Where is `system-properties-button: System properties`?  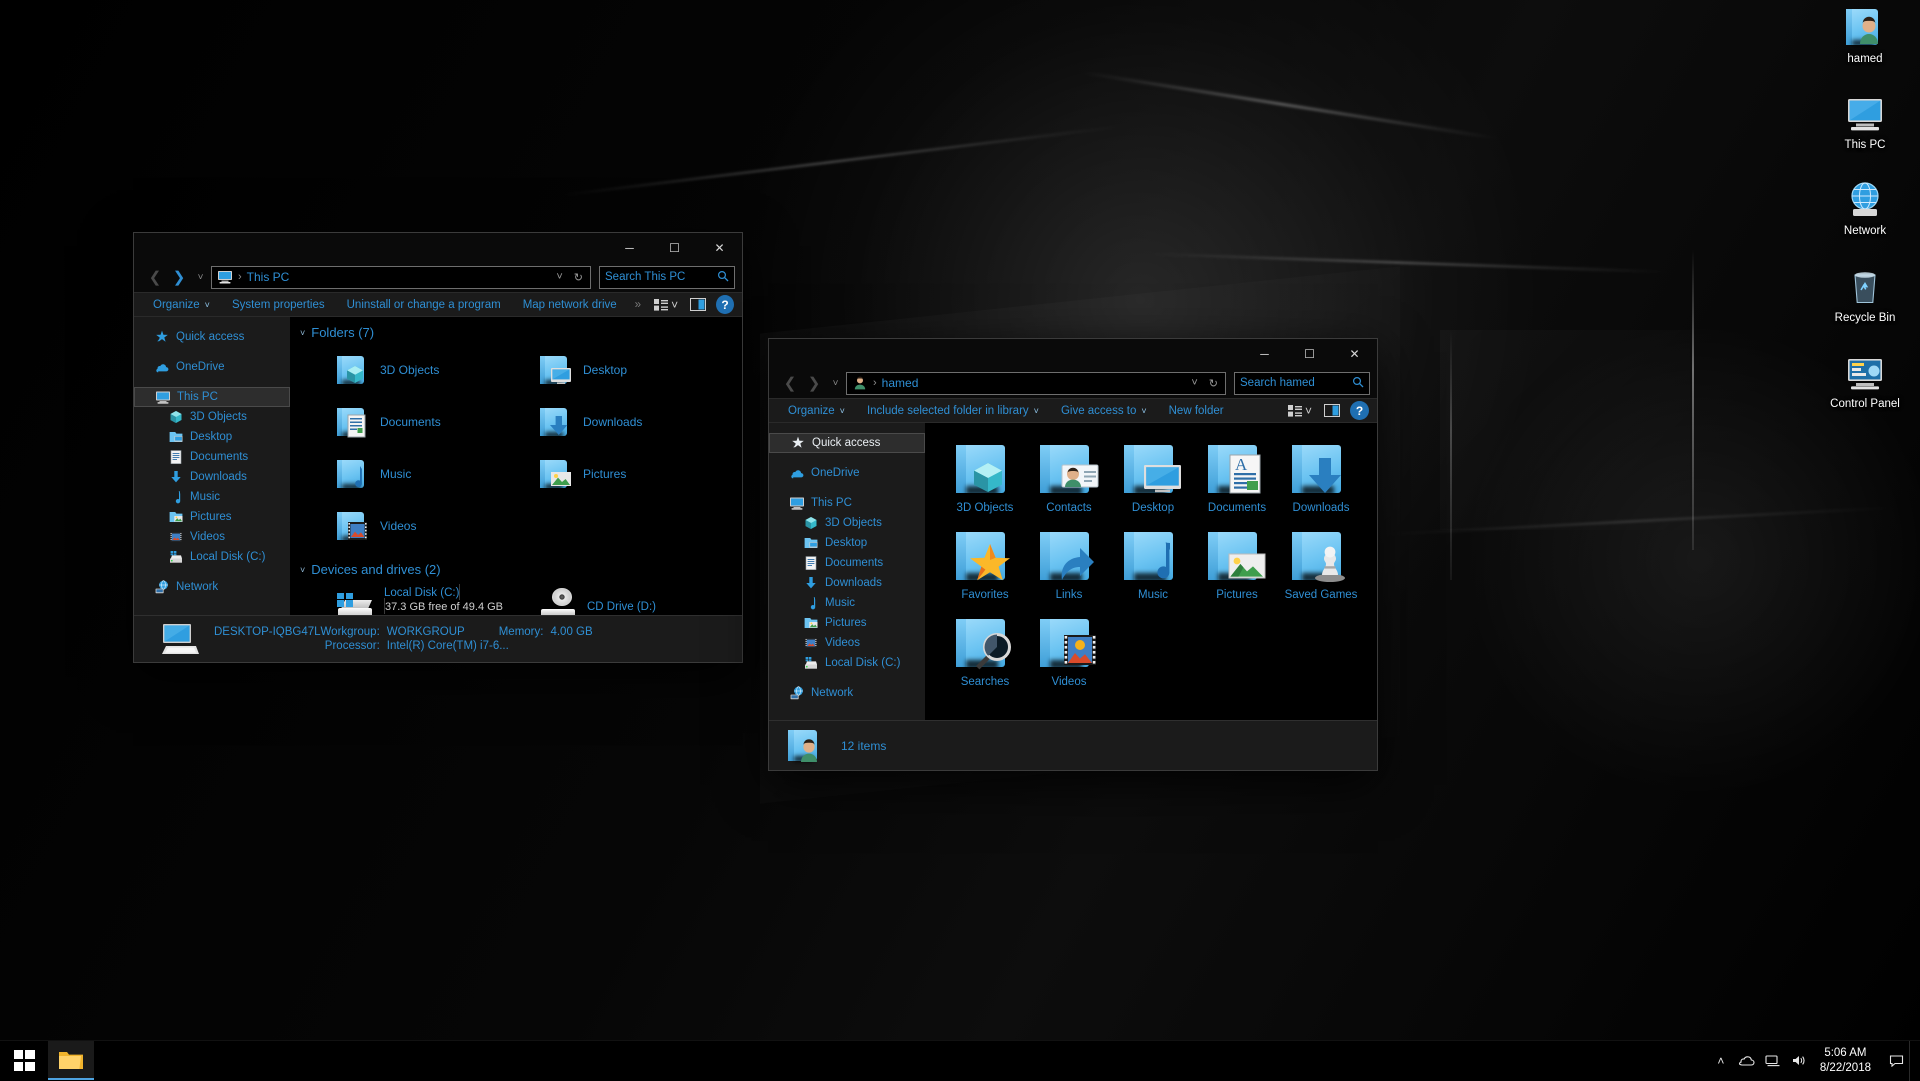 system-properties-button: System properties is located at coordinates (278, 304).